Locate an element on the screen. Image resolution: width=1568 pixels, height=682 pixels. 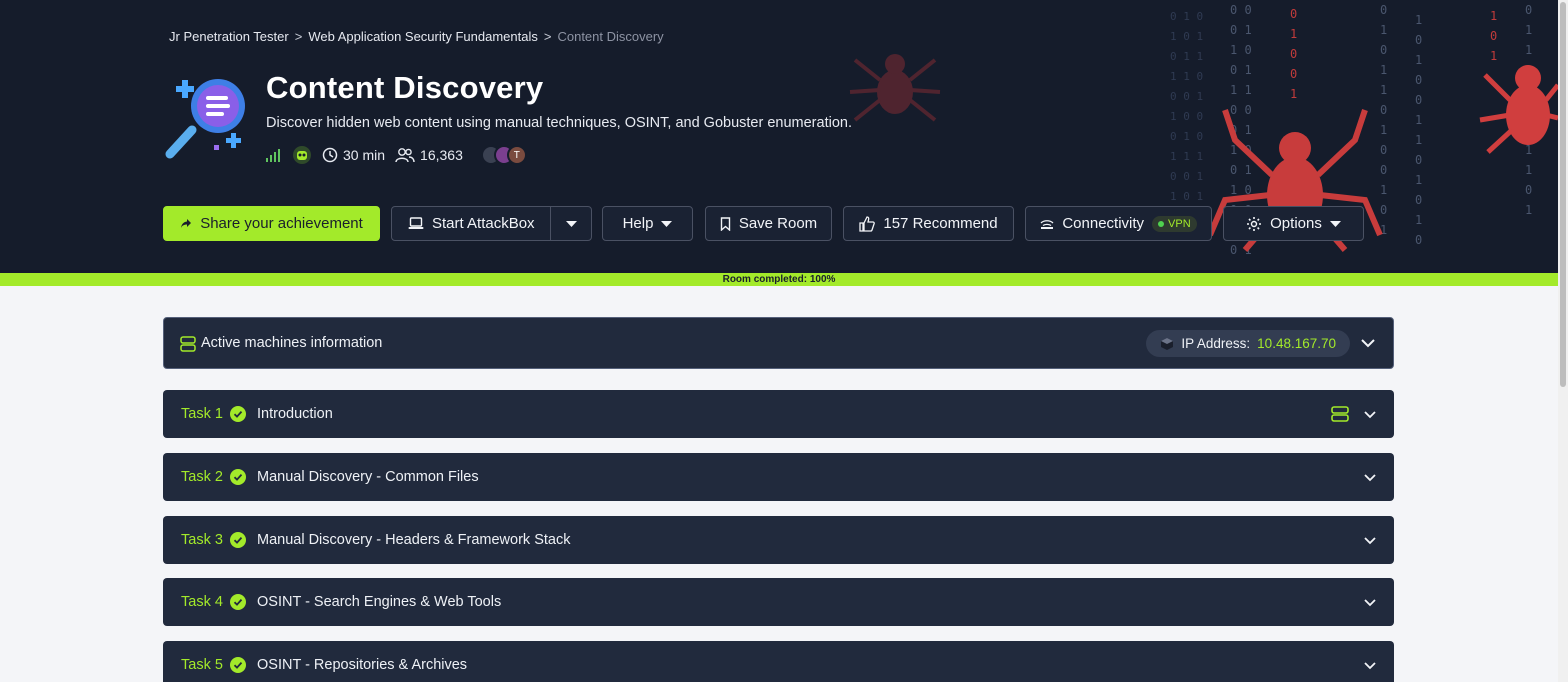
server-icon is located at coordinates (188, 344).